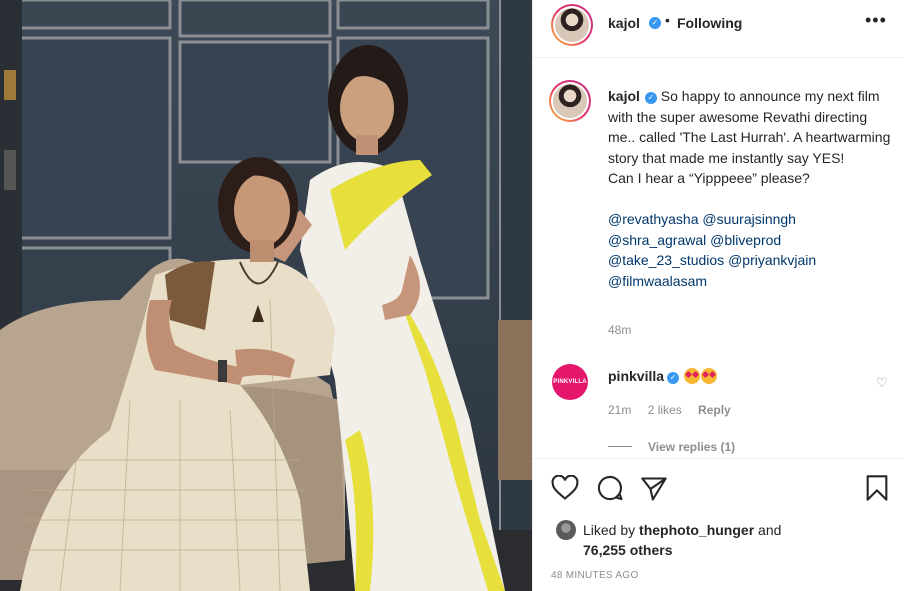  I want to click on replies-divider, so click(620, 446).